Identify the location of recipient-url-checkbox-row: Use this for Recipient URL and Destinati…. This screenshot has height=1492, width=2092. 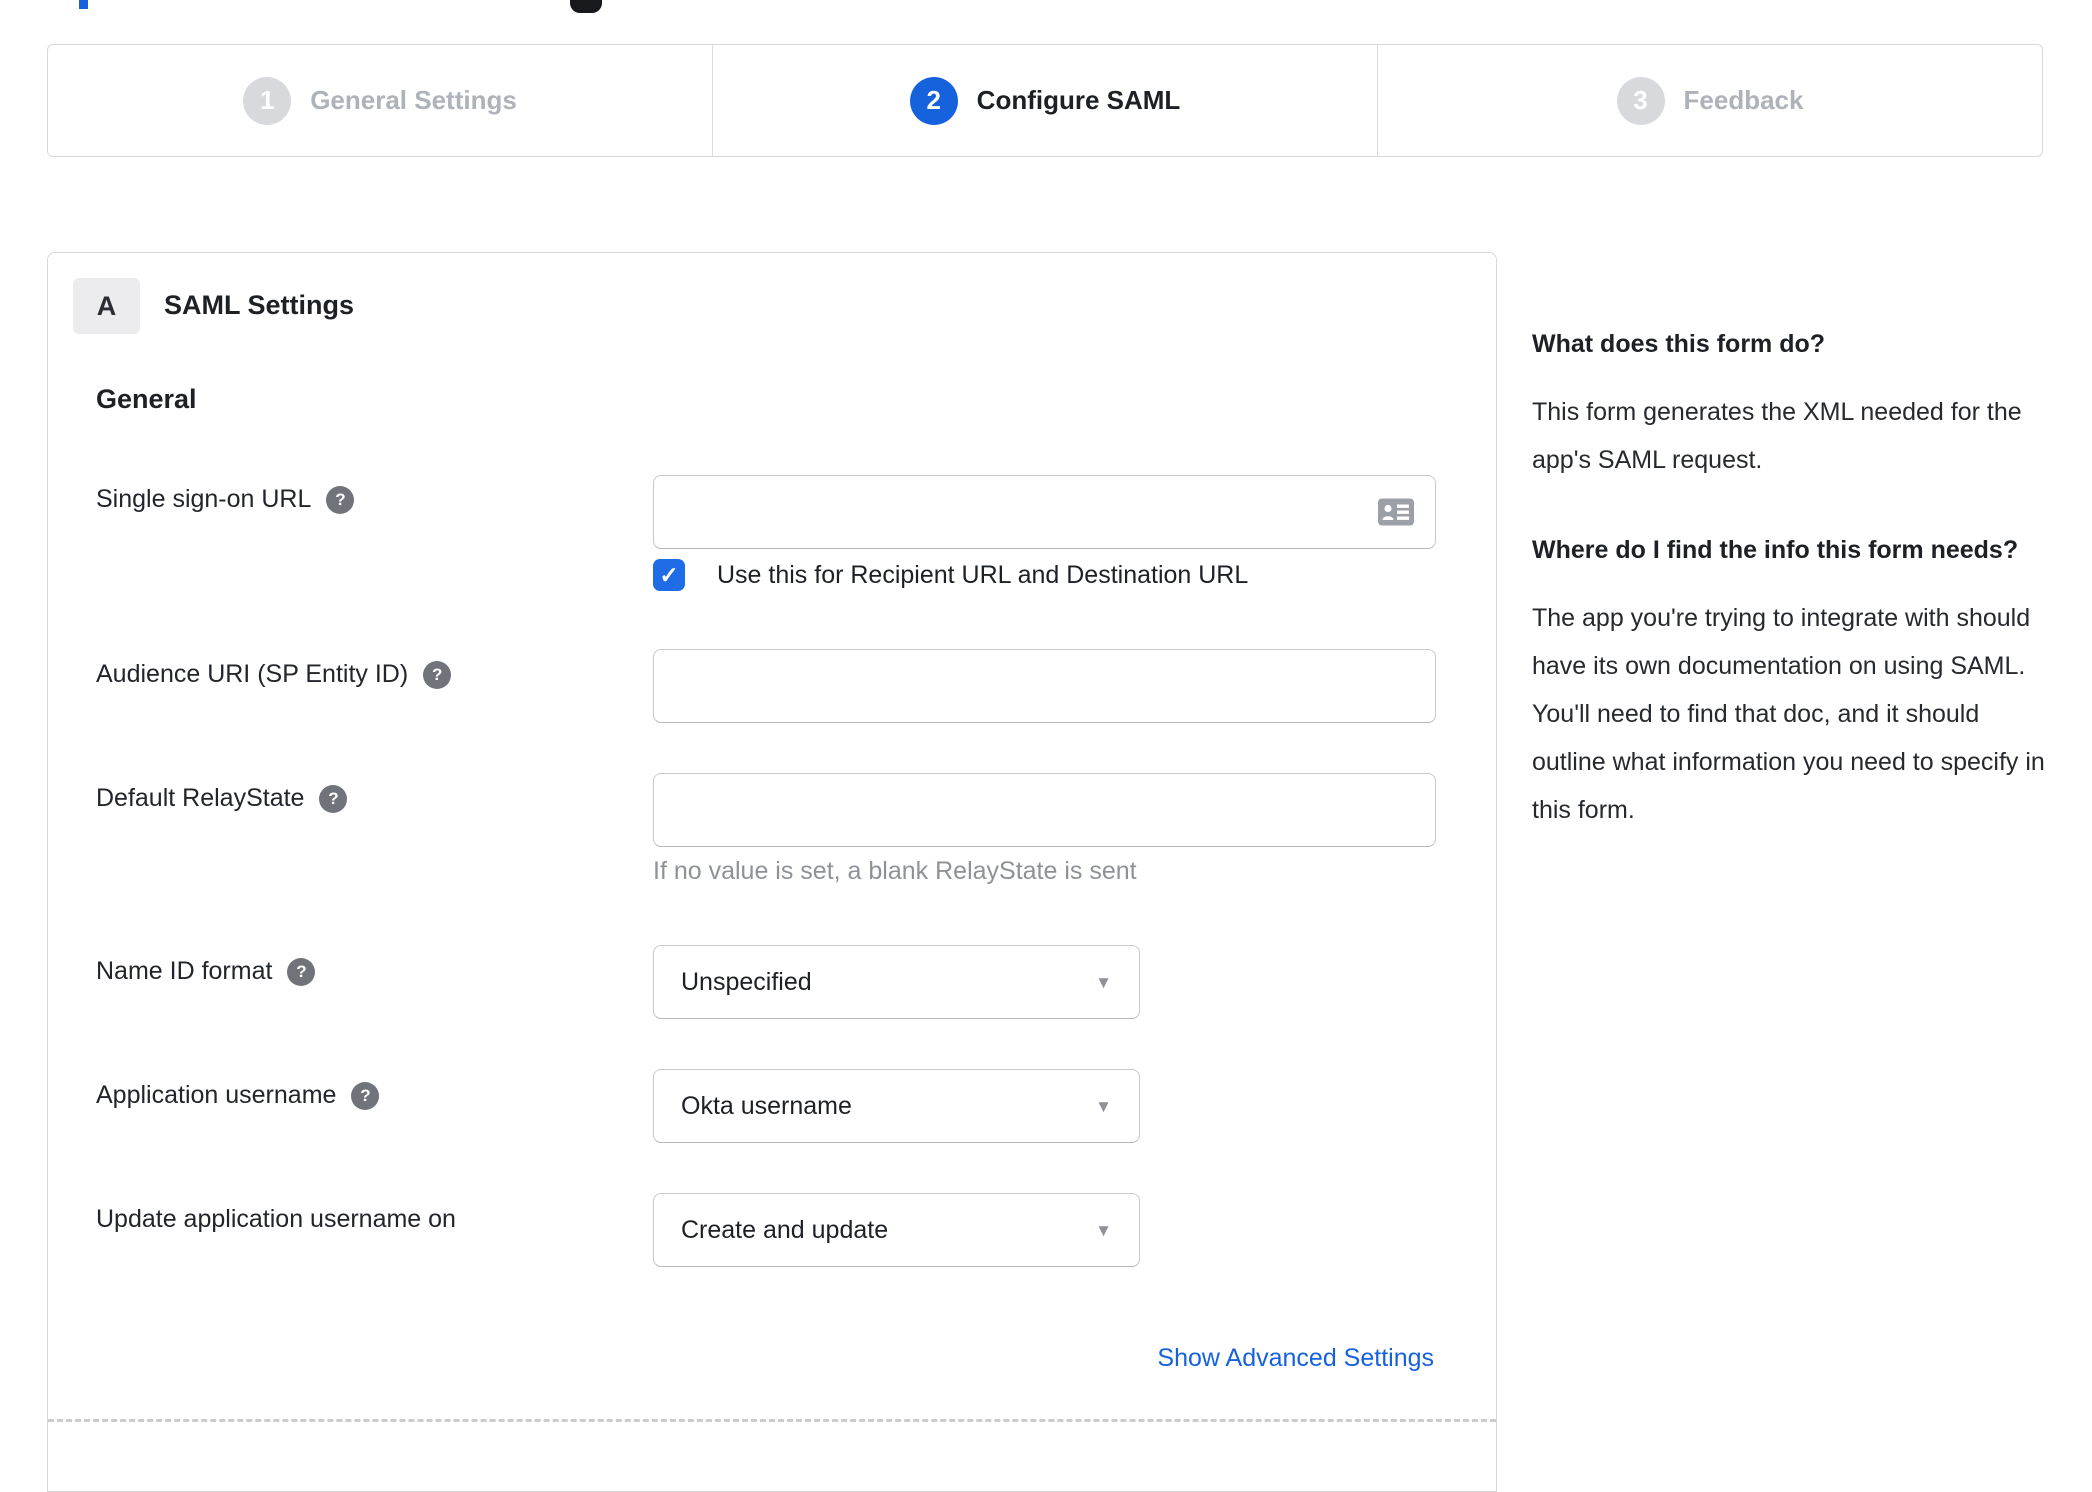
(950, 575).